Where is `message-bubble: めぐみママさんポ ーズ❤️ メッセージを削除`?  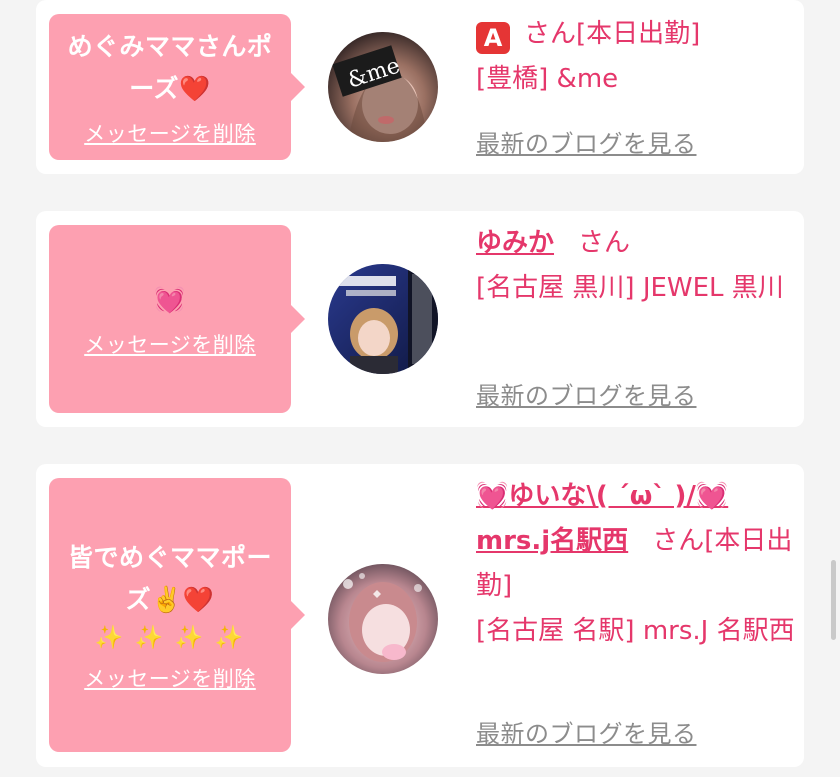 message-bubble: めぐみママさんポ ーズ❤️ メッセージを削除 is located at coordinates (177, 87).